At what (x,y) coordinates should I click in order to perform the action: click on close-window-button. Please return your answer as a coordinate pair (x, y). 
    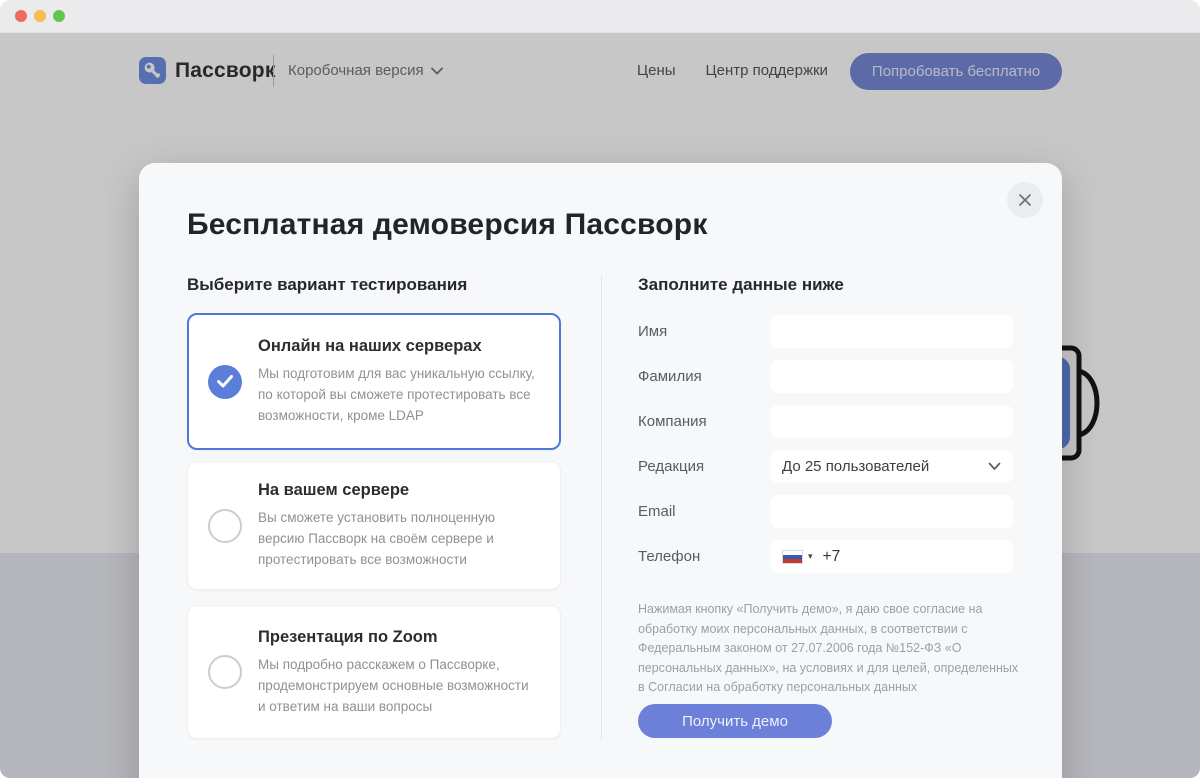
    Looking at the image, I should click on (21, 16).